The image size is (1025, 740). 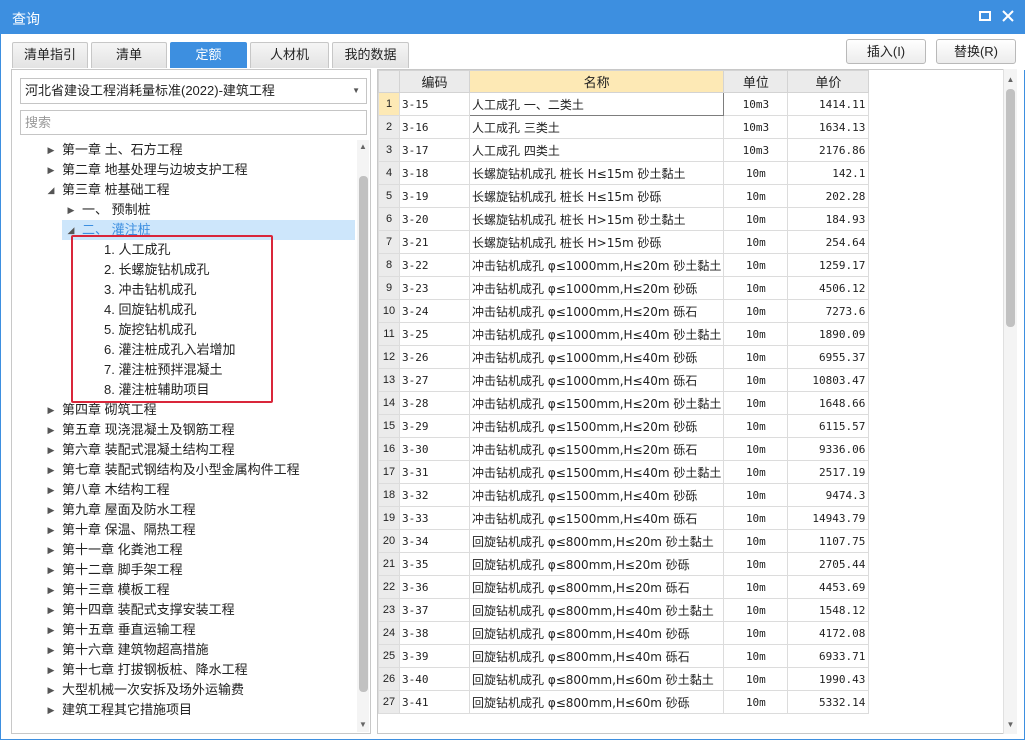 What do you see at coordinates (596, 150) in the screenshot?
I see `name-cell: 人工成孔 四类土` at bounding box center [596, 150].